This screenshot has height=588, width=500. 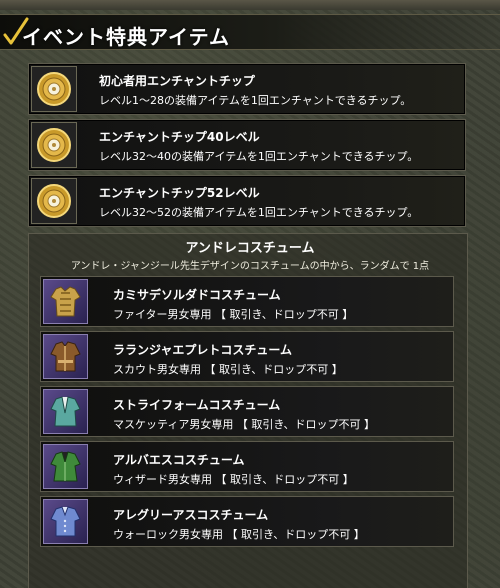 I want to click on costume-item-row: カミサデソルダドコスチューム ファイター男女専用 【 取引き、ドロップ不可 】, so click(x=247, y=301).